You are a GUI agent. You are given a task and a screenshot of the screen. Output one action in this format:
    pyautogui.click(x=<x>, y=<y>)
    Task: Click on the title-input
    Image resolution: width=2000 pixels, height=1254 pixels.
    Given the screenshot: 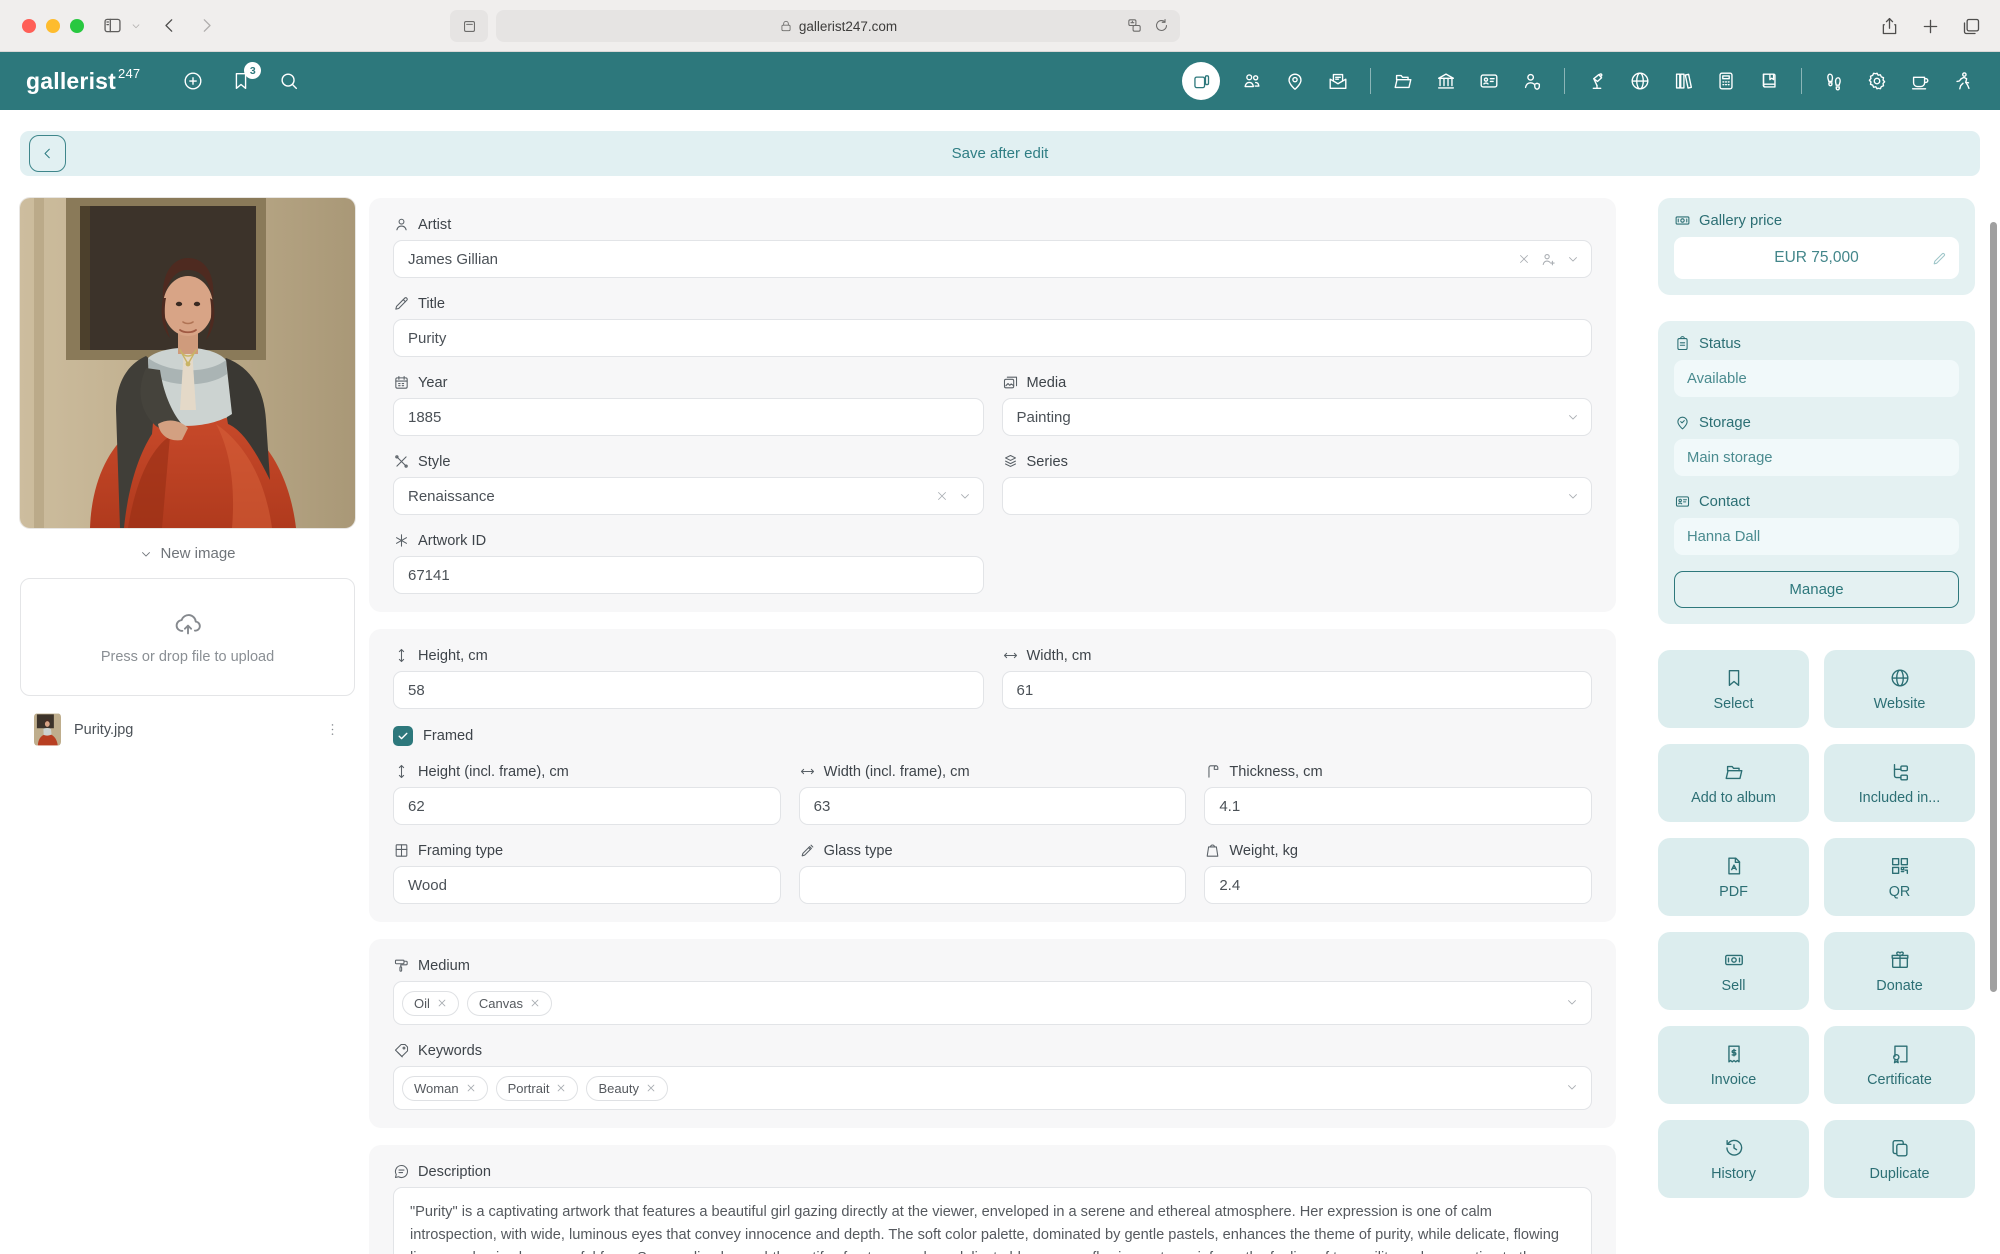 What is the action you would take?
    pyautogui.click(x=992, y=338)
    